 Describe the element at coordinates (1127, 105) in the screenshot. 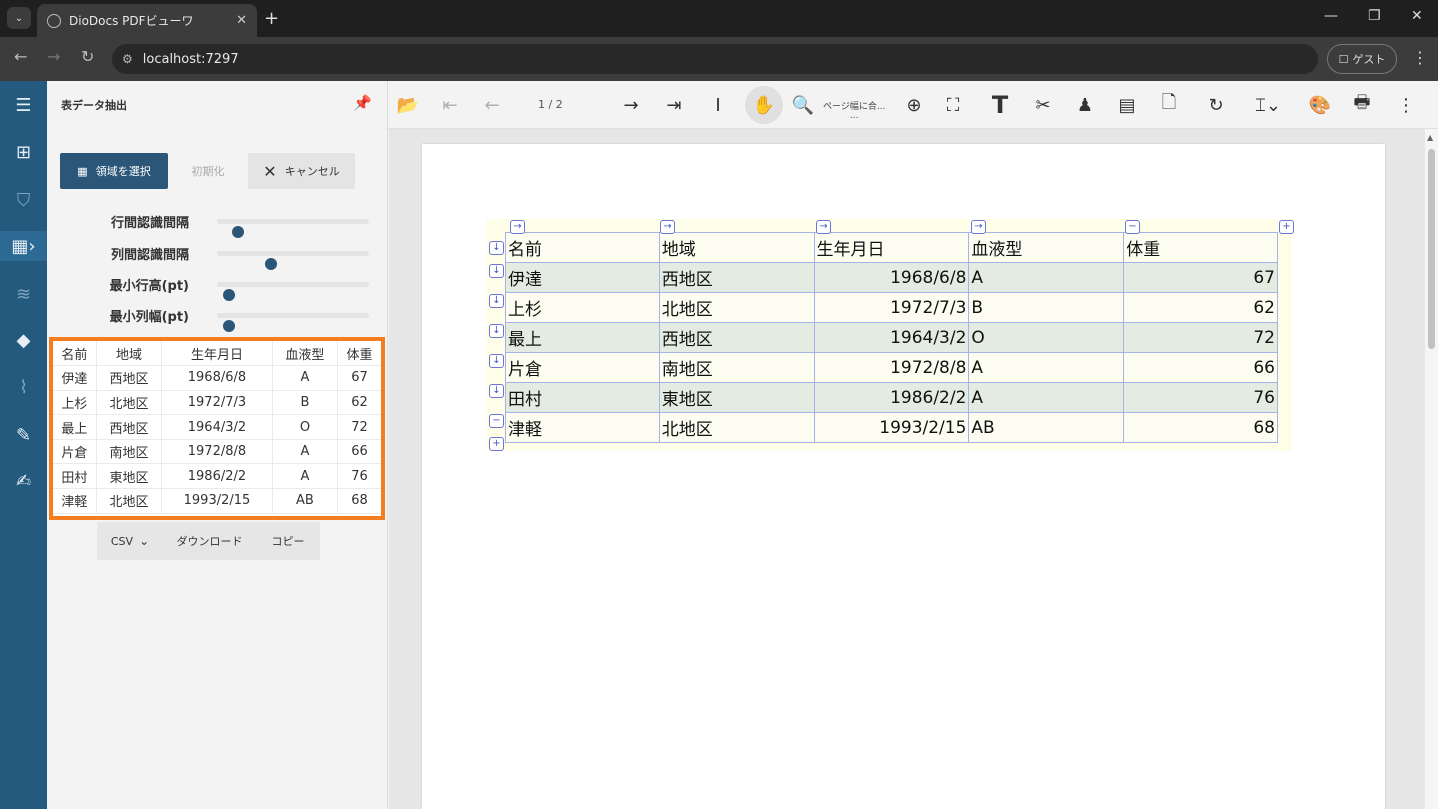

I see `form-icon: ▤` at that location.